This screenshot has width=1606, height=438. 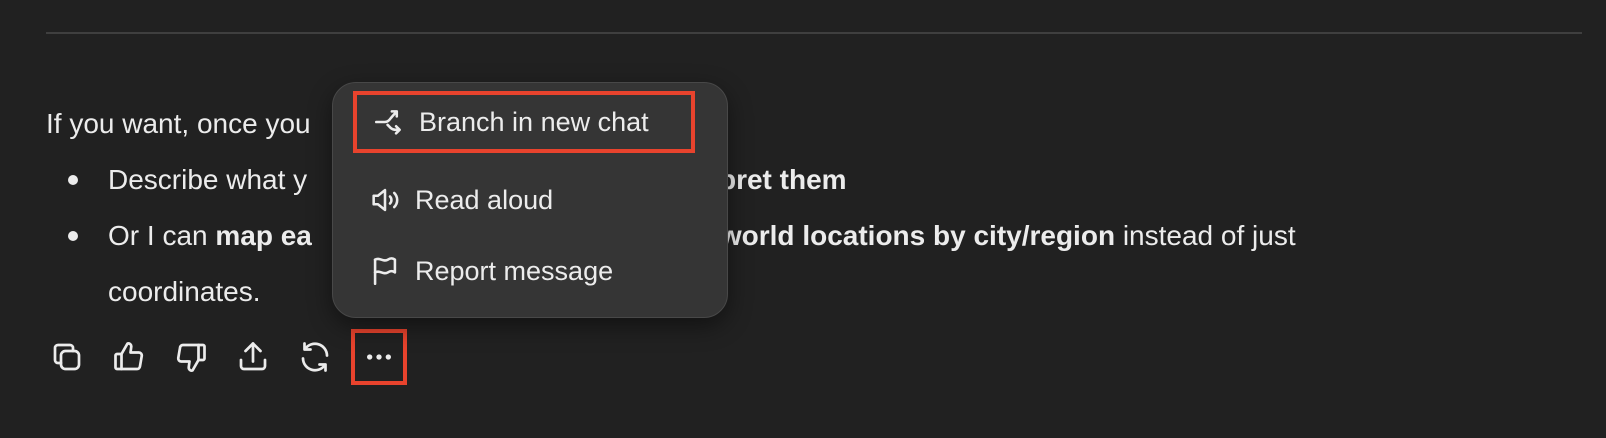 I want to click on share-button, so click(x=253, y=357).